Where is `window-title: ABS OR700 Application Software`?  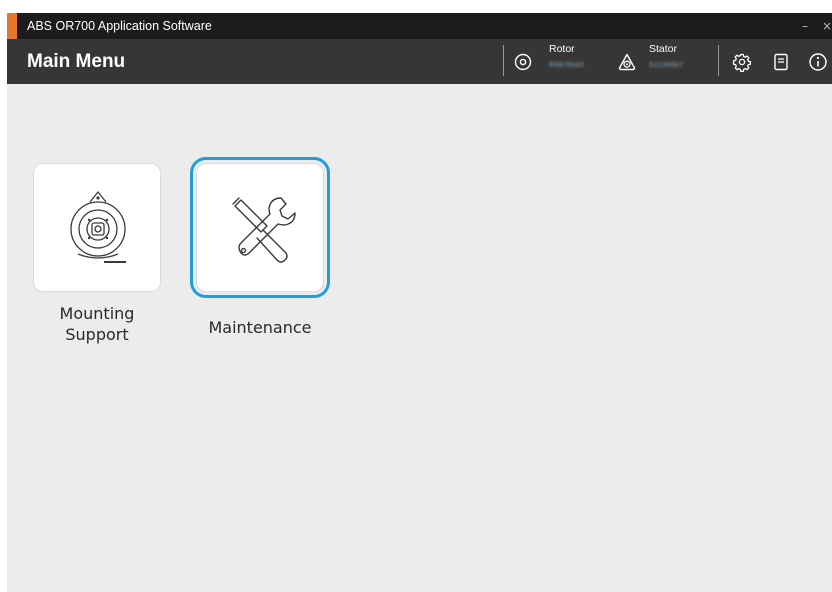
window-title: ABS OR700 Application Software is located at coordinates (119, 26).